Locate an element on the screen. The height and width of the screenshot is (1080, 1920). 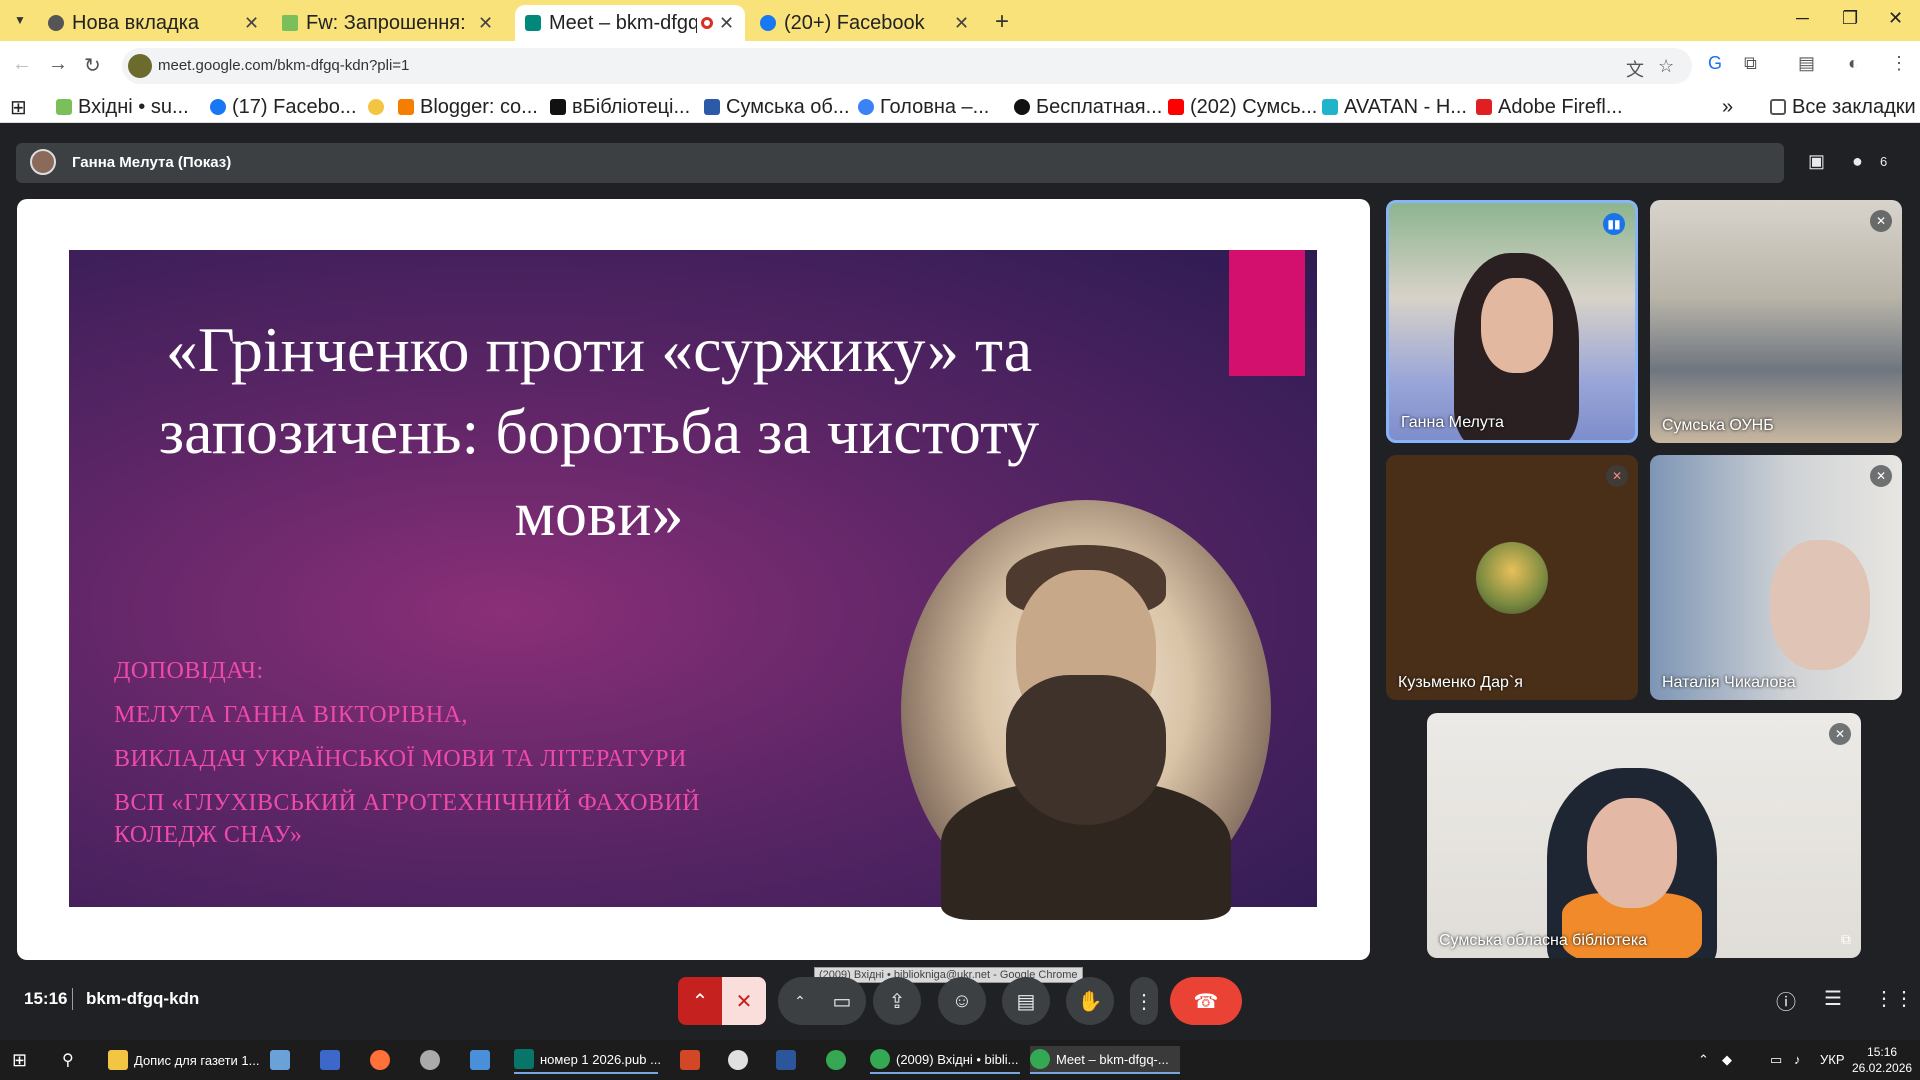
meet-icon is located at coordinates (533, 23).